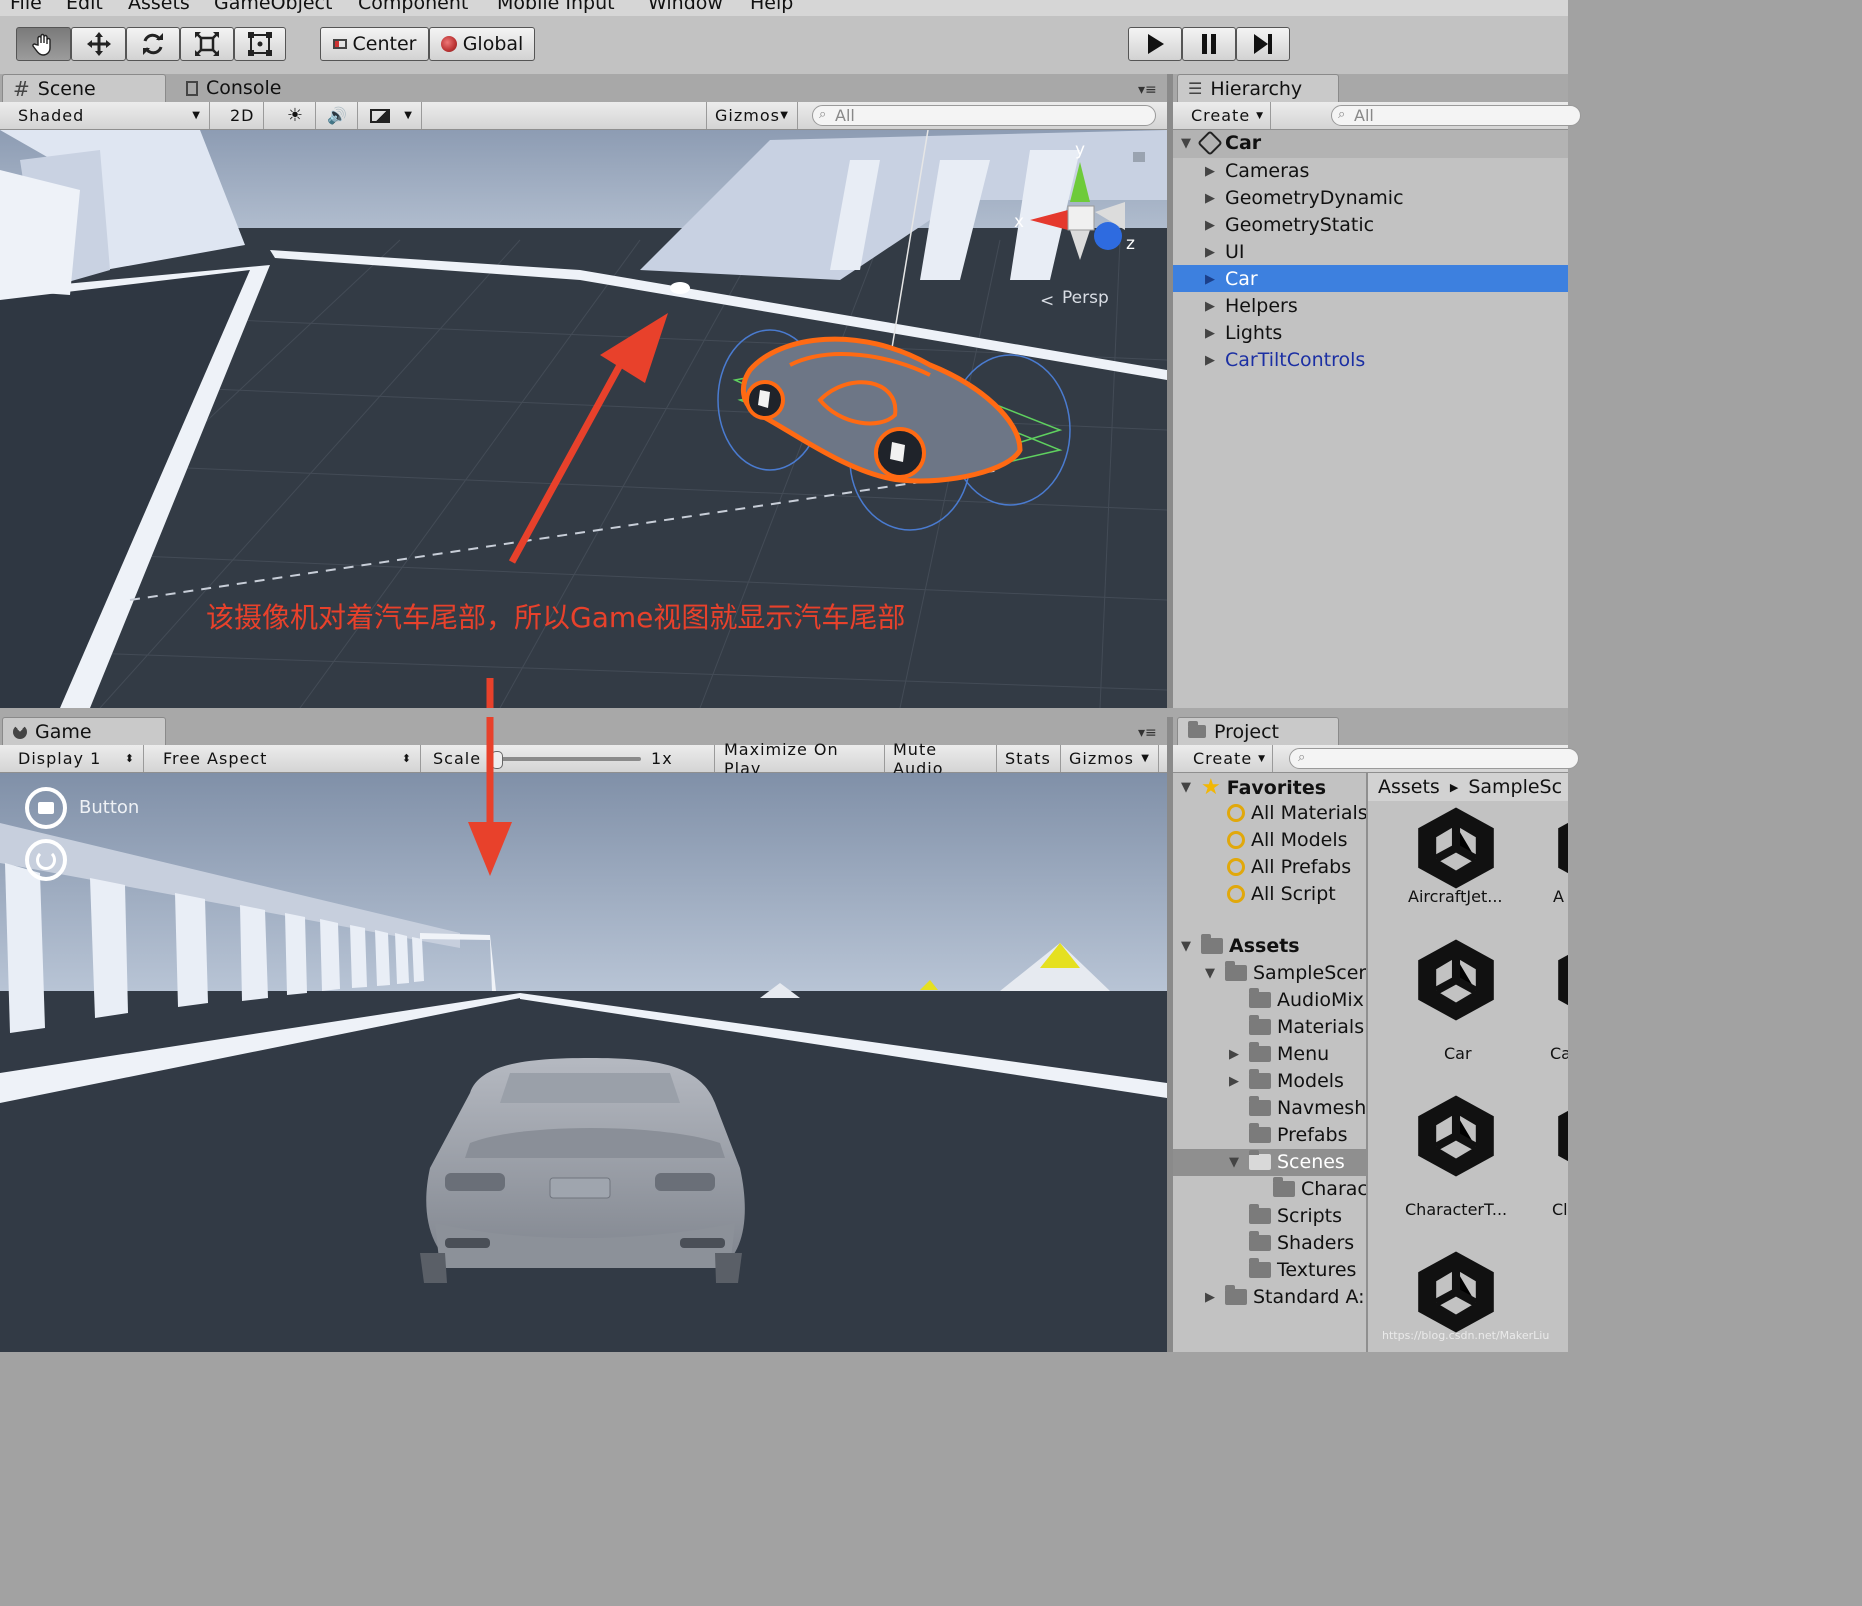  I want to click on folder-shaders: Shaders, so click(1291, 1243).